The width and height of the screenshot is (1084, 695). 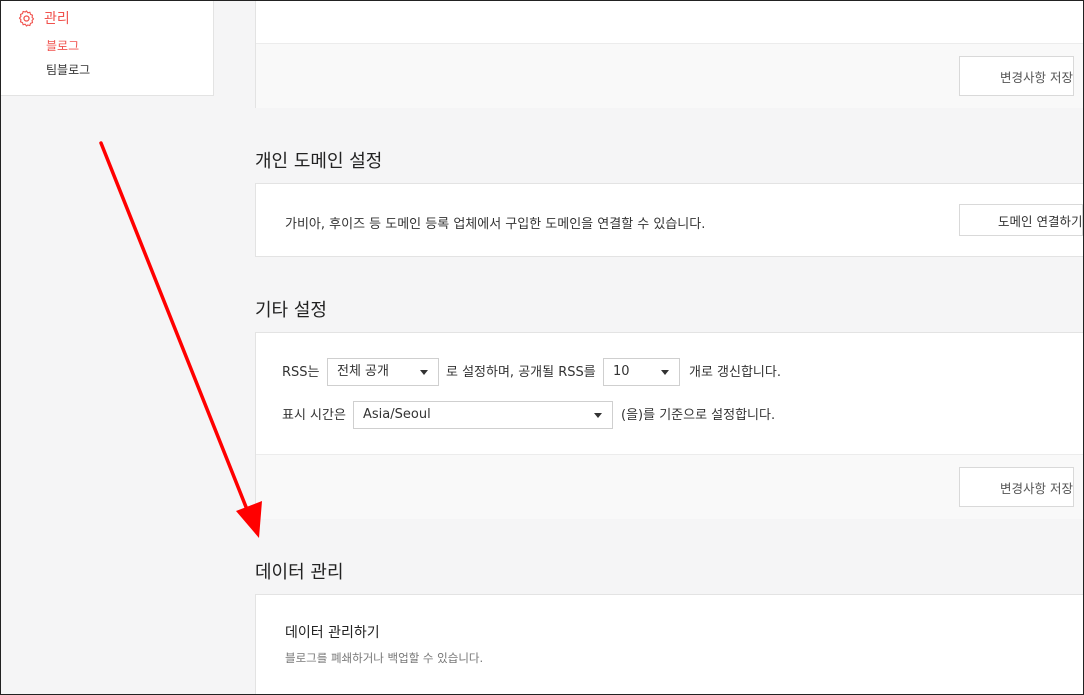 I want to click on data-card, so click(x=669, y=644).